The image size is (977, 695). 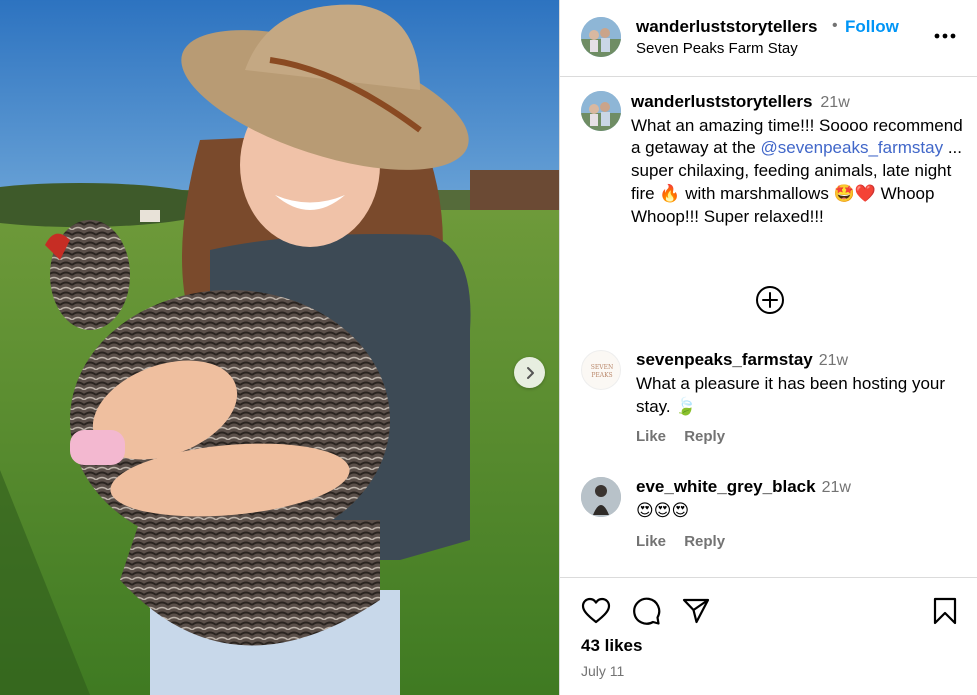 What do you see at coordinates (851, 147) in the screenshot?
I see `caption-mention-link: @sevenpeaks_farmstay` at bounding box center [851, 147].